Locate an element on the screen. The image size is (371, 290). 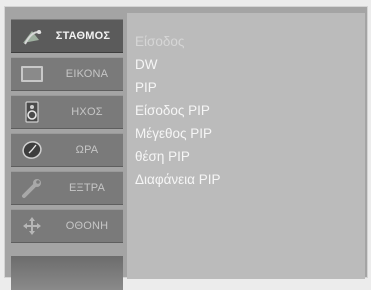
tv-screen-icon is located at coordinates (32, 74).